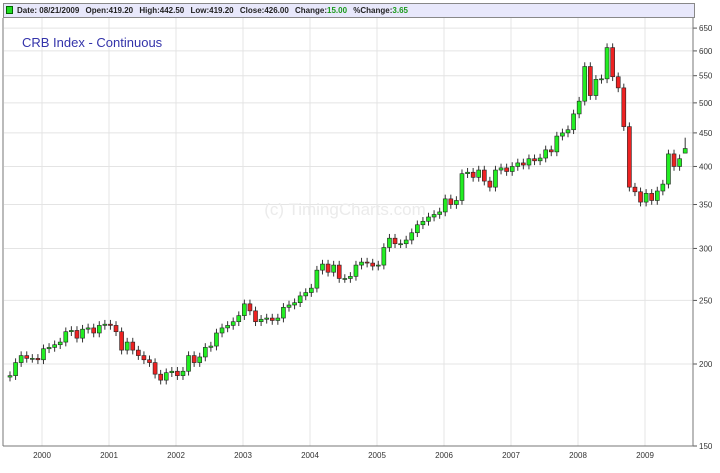  What do you see at coordinates (243, 455) in the screenshot?
I see `x-tick-label: 2003` at bounding box center [243, 455].